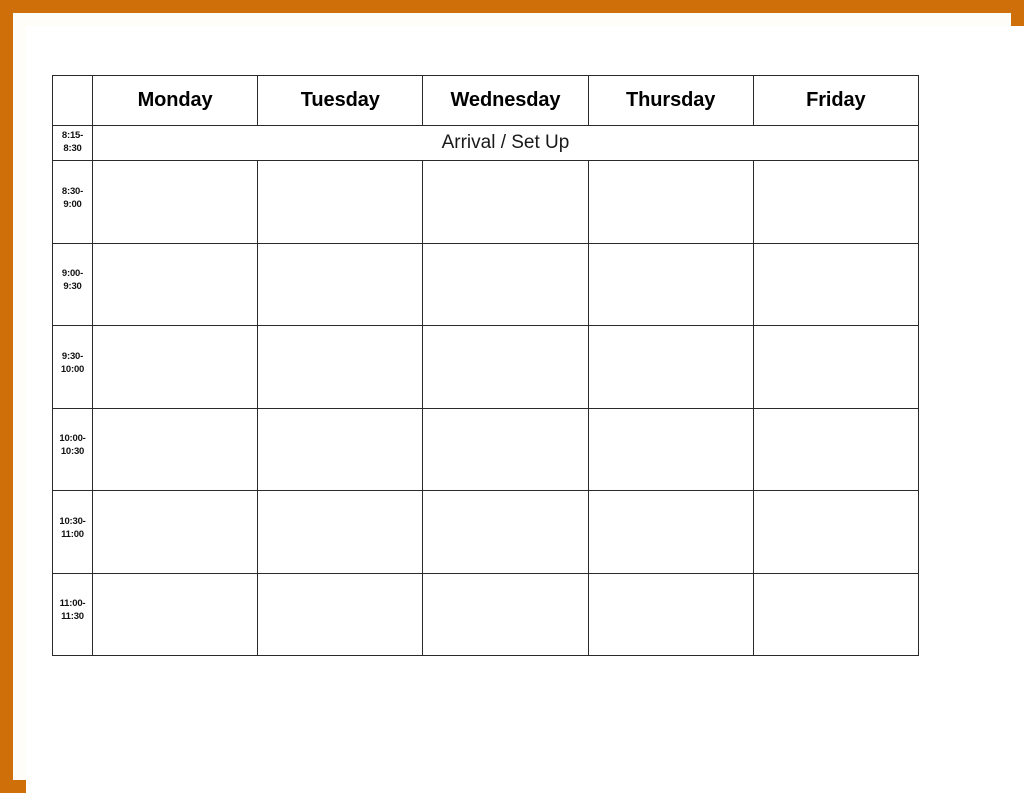 This screenshot has height=793, width=1024. Describe the element at coordinates (72, 148) in the screenshot. I see `time-label-line2: 8:30` at that location.